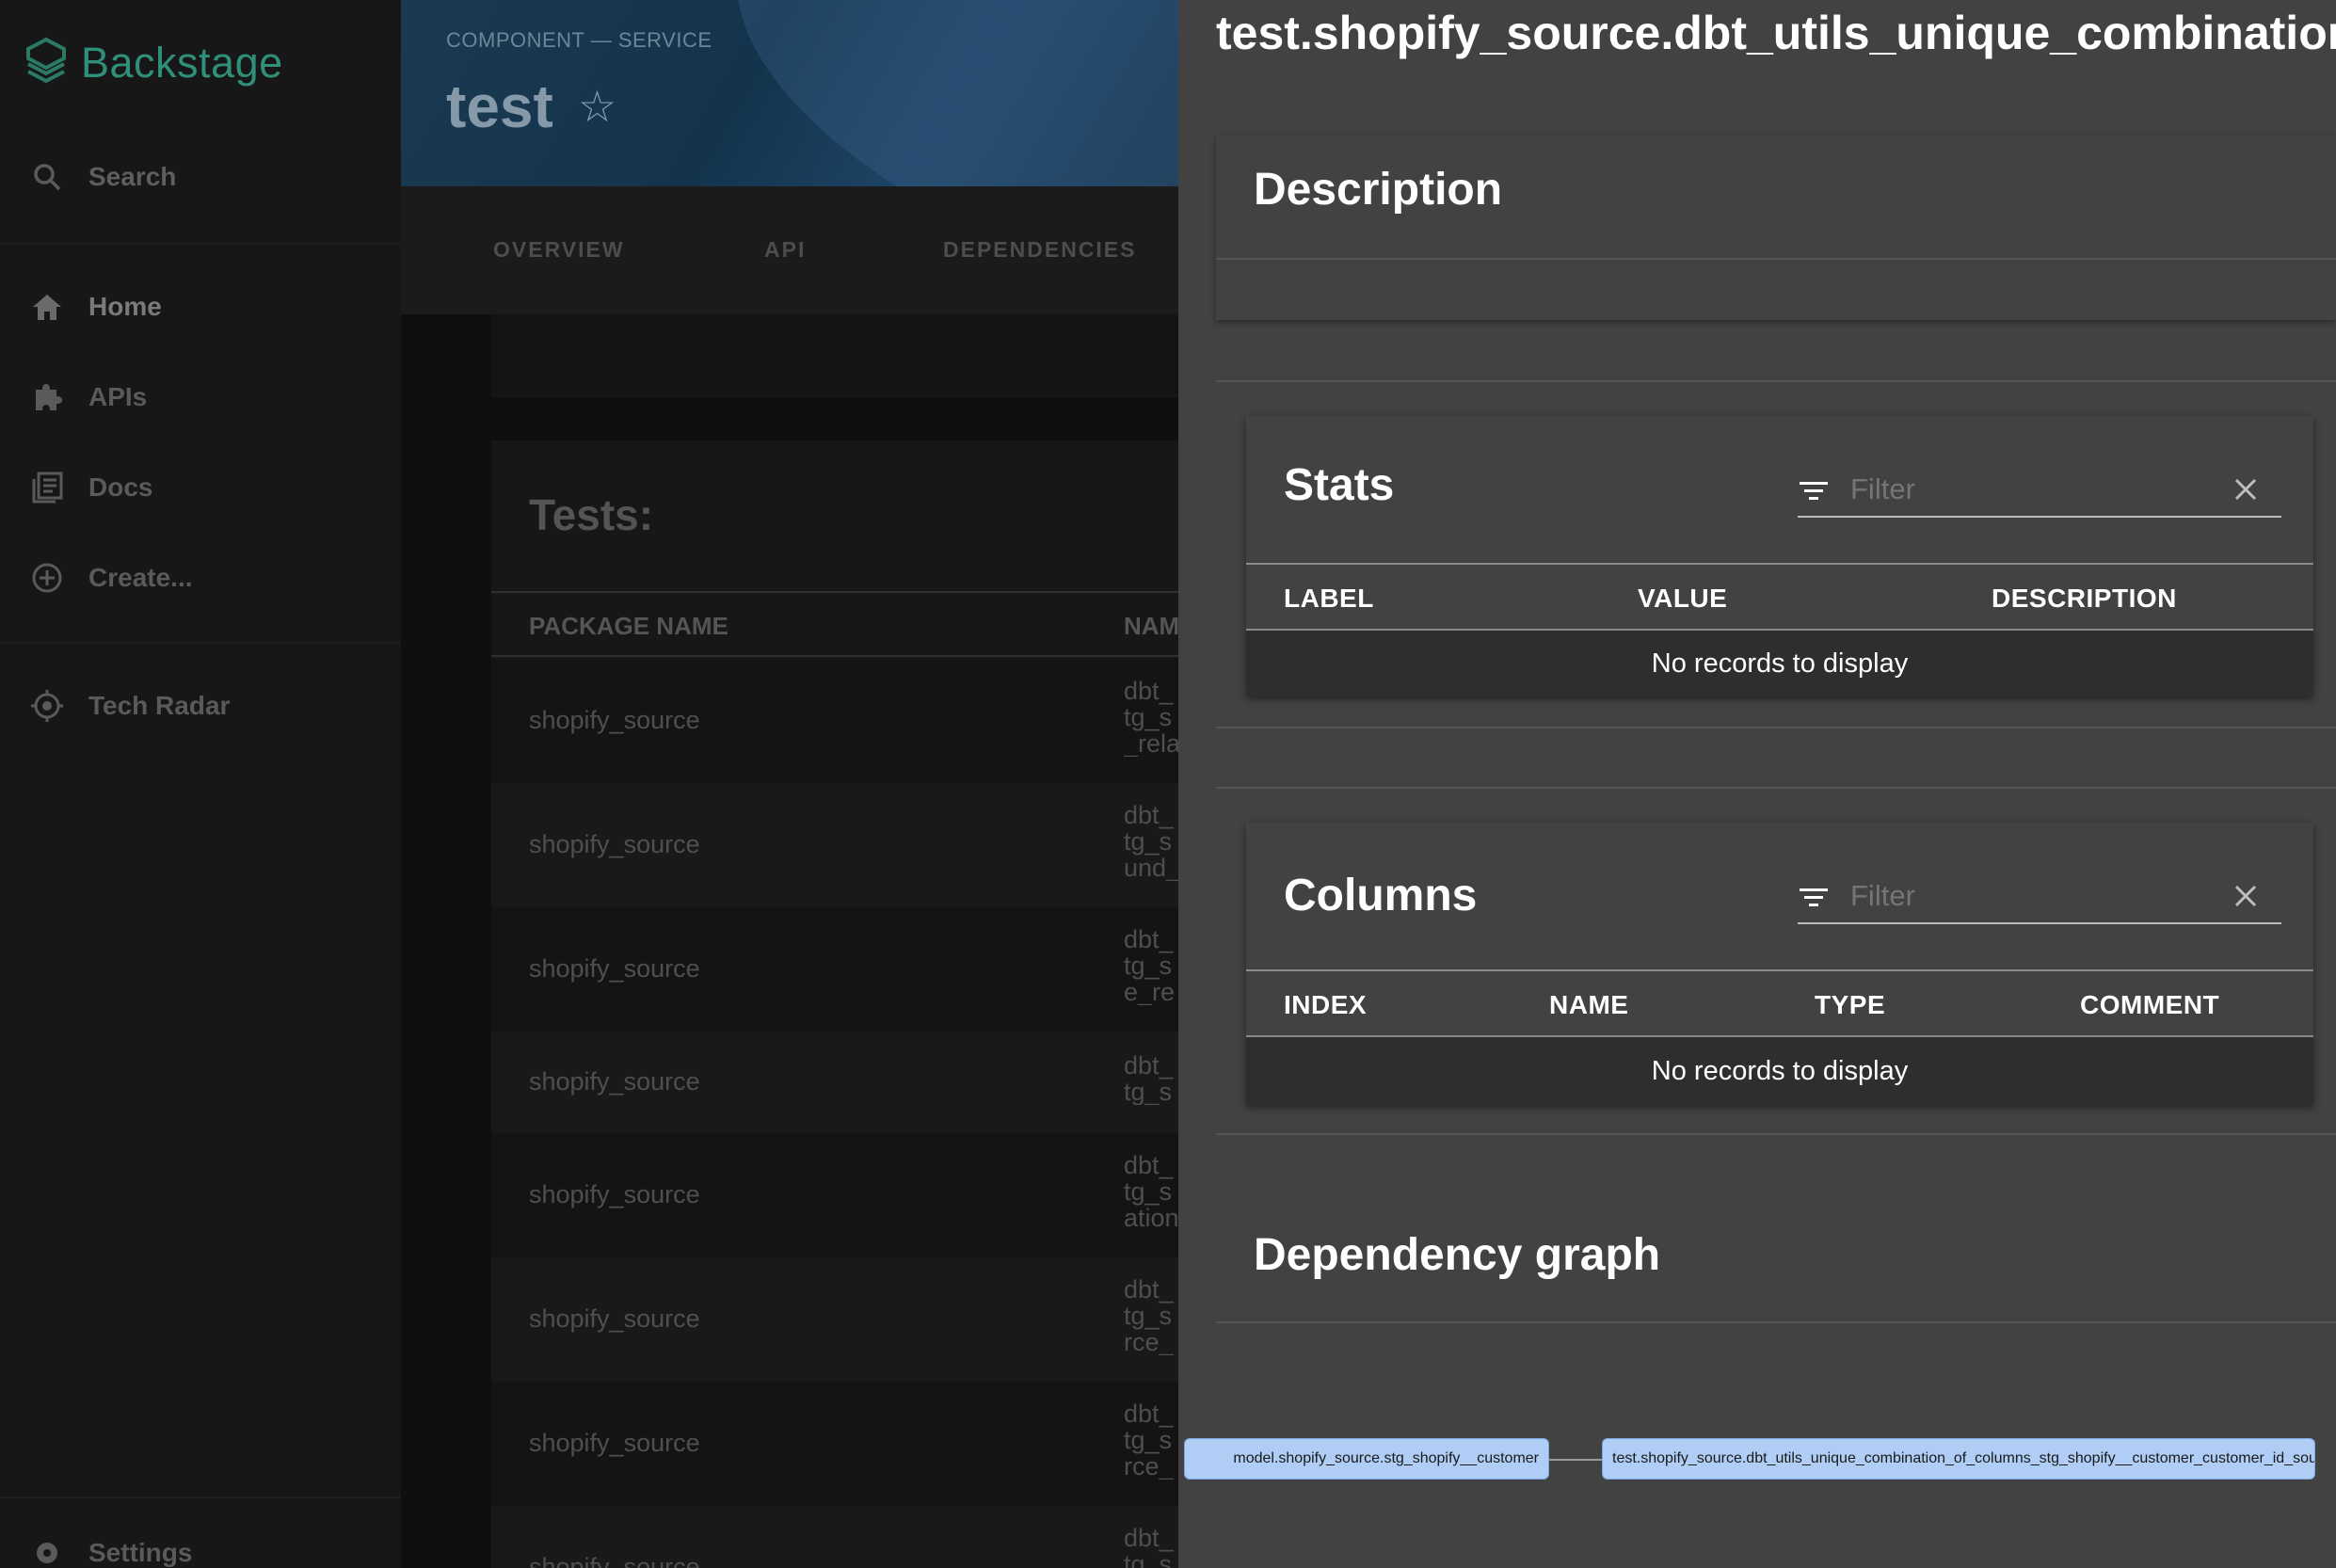  I want to click on name-cell: dbt_ tg_s ation, so click(1151, 1191).